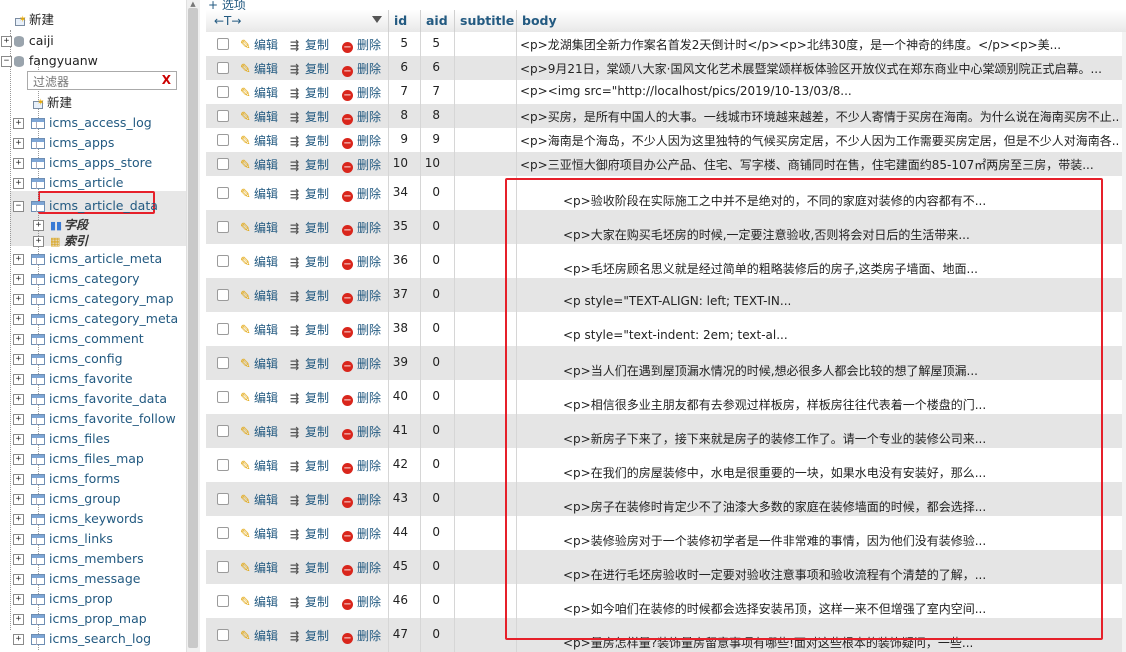  Describe the element at coordinates (38, 225) in the screenshot. I see `expand-child-0-icon: +` at that location.